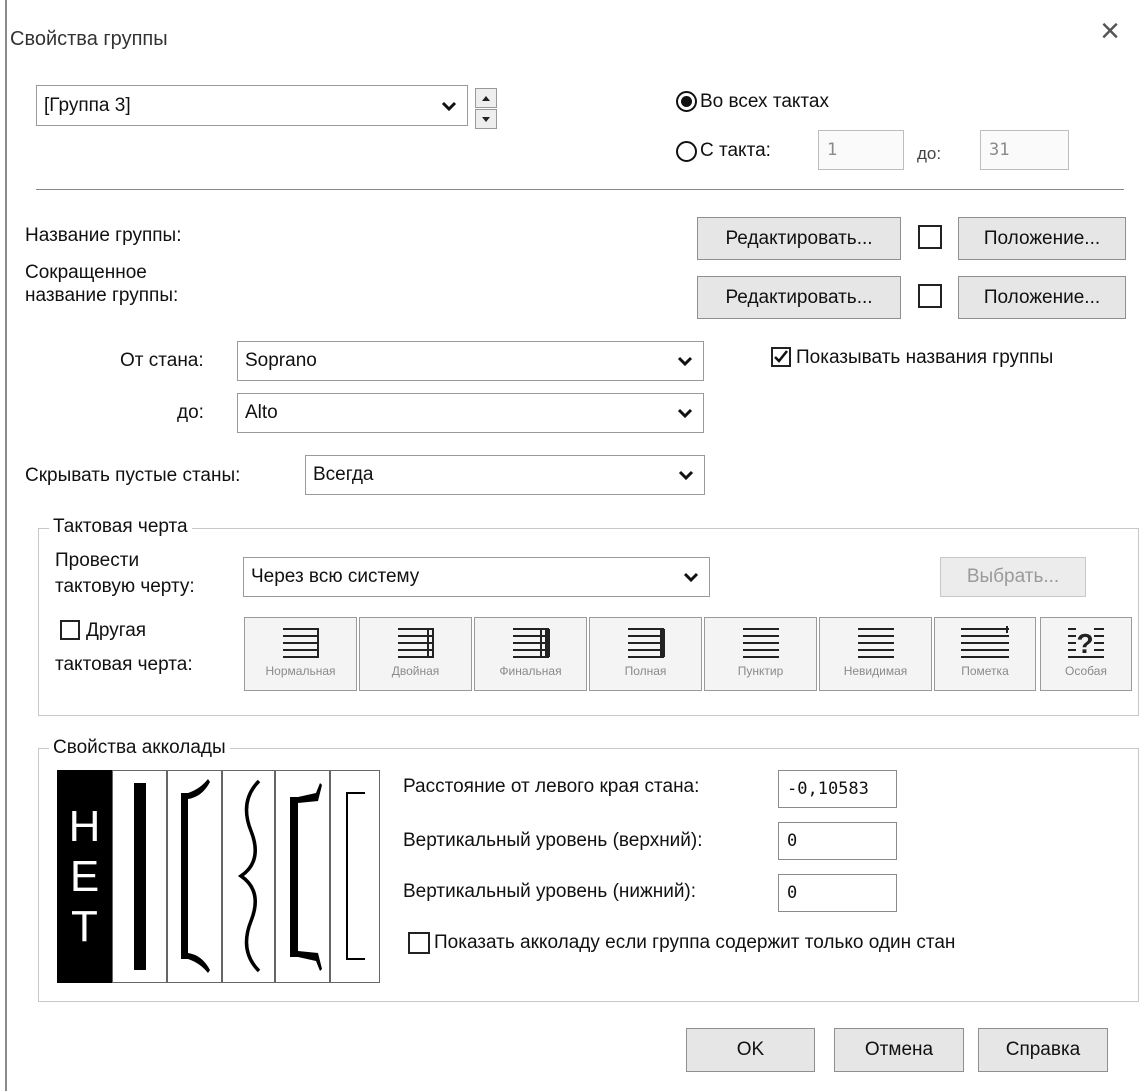  What do you see at coordinates (837, 893) in the screenshot?
I see `bottom-level-input: 0` at bounding box center [837, 893].